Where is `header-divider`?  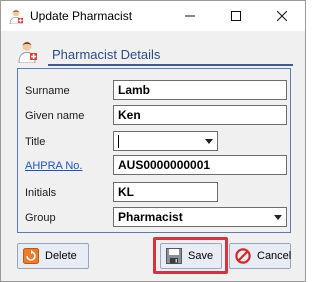 header-divider is located at coordinates (170, 65).